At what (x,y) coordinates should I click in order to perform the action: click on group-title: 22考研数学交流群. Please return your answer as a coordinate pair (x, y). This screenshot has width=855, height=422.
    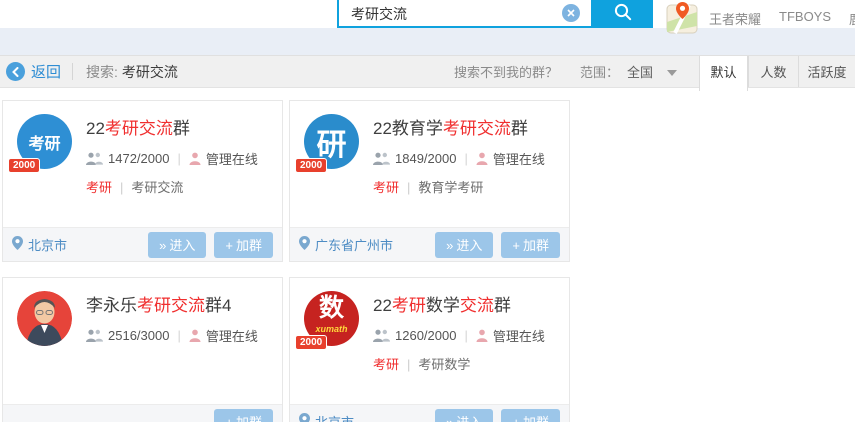
    Looking at the image, I should click on (471, 303).